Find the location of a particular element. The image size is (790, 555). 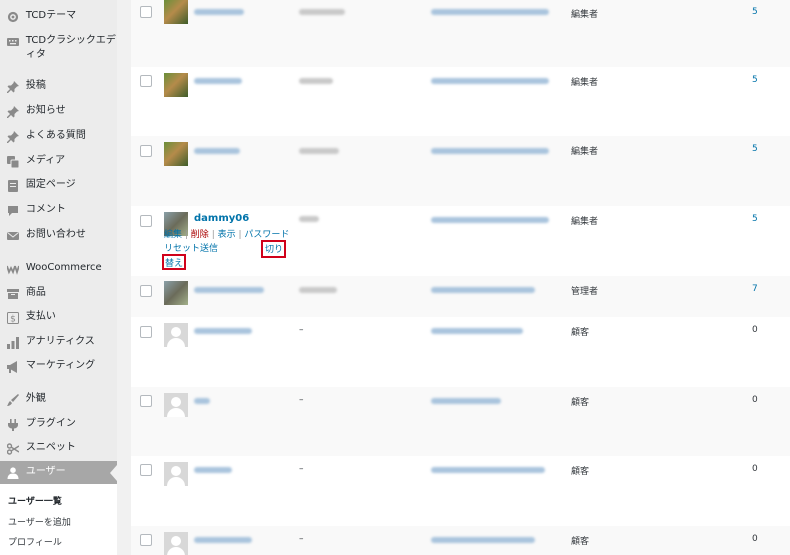

menu-snippets: スニペット is located at coordinates (58, 448).